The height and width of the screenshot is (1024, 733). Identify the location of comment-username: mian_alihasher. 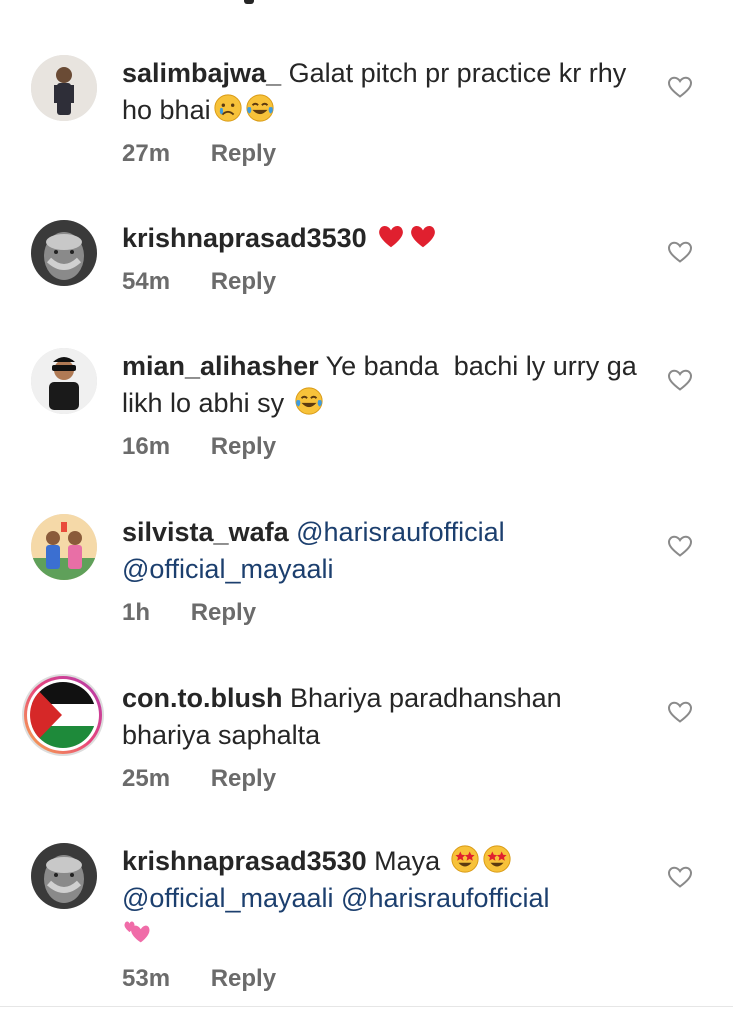
(220, 366).